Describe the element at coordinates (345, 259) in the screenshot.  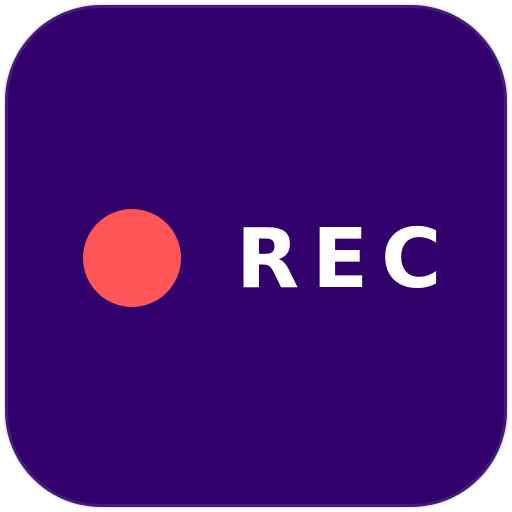
I see `rec-label: REC` at that location.